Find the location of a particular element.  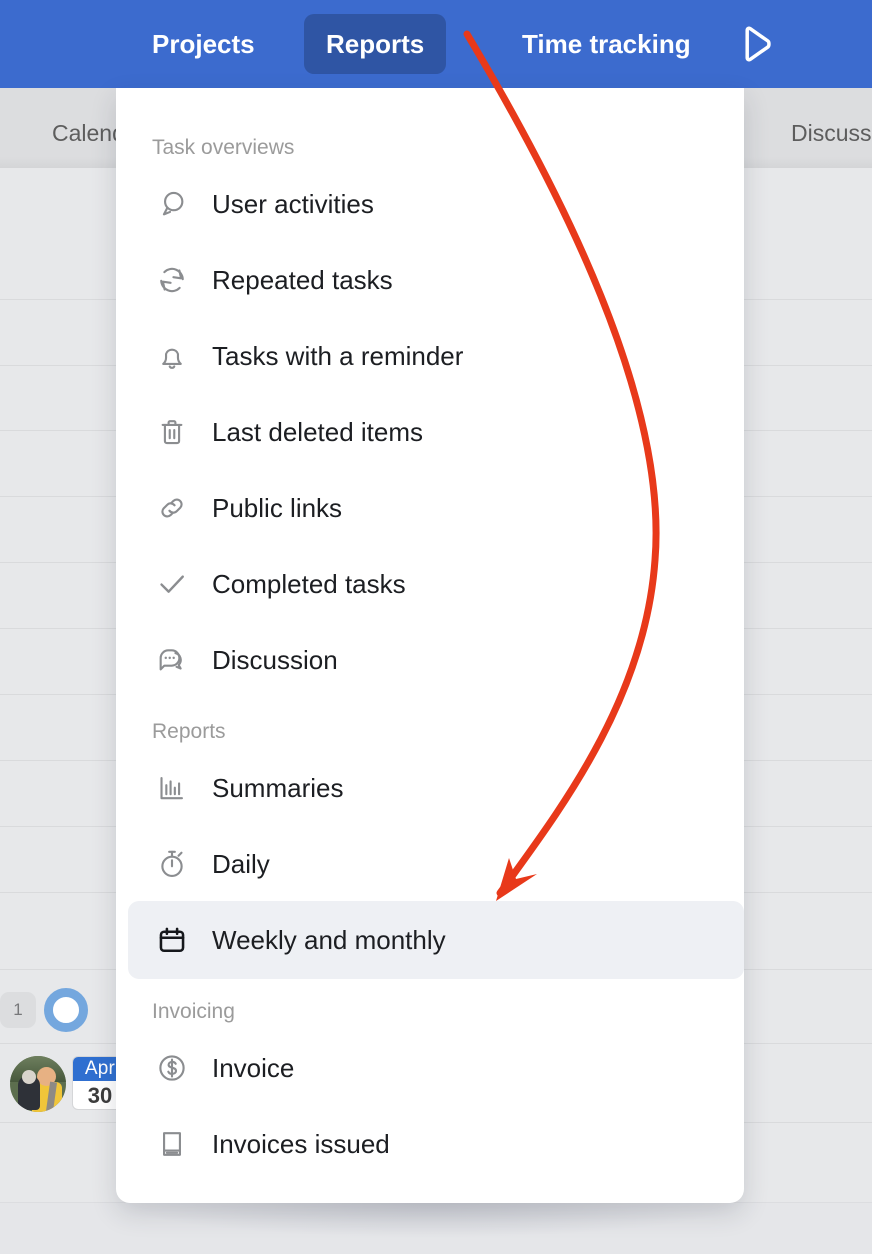

menu-item-tasks-with-a-reminder: Tasks with a reminder is located at coordinates (436, 356).